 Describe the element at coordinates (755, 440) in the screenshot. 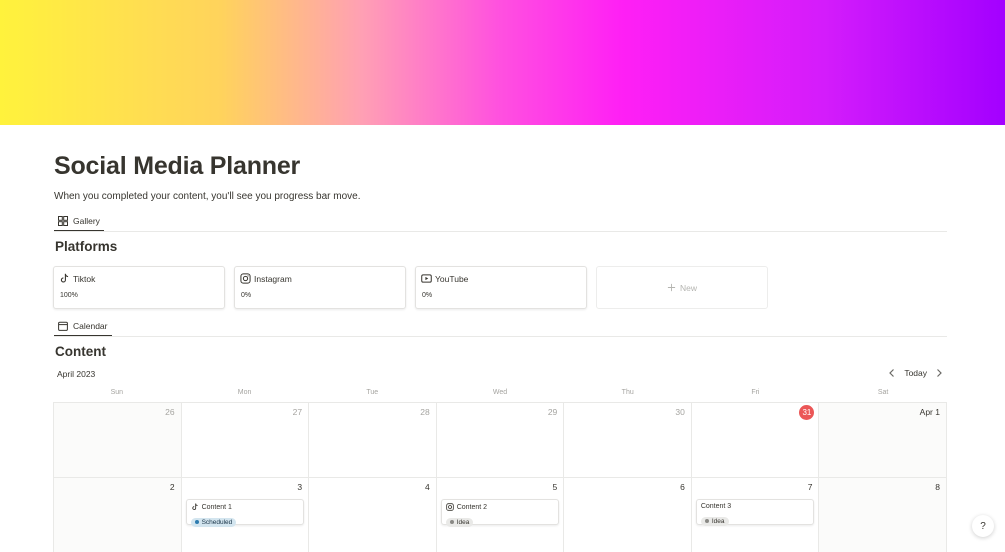

I see `calendar-day-cell: 31` at that location.